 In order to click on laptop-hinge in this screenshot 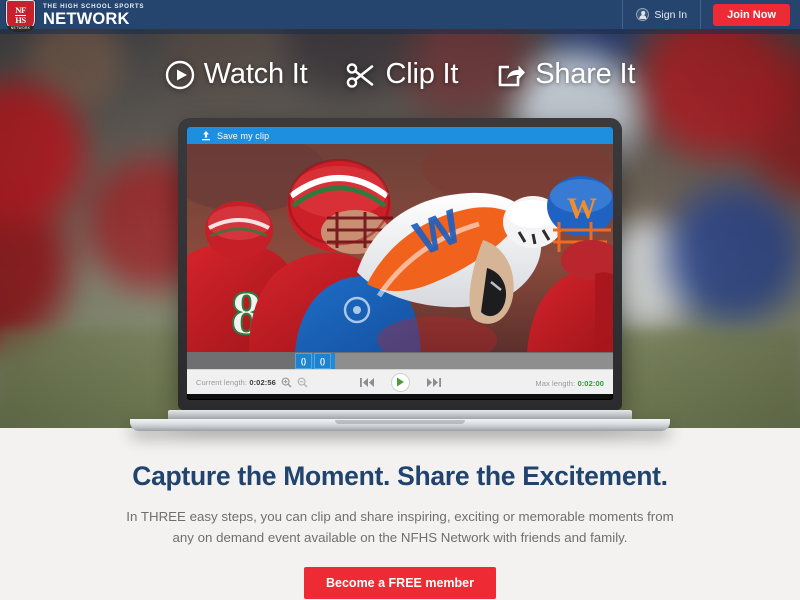, I will do `click(400, 414)`.